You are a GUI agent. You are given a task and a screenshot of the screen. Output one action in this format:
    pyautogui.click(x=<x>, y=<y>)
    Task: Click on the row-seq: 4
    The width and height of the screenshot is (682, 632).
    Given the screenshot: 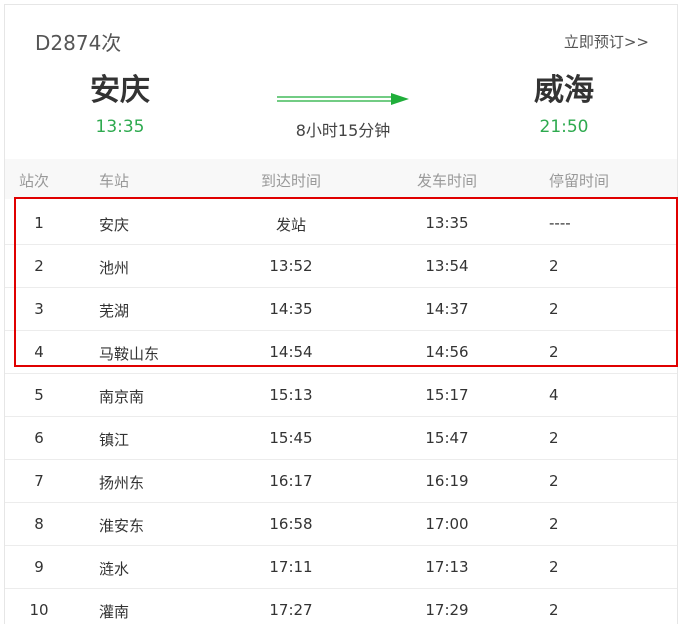 What is the action you would take?
    pyautogui.click(x=39, y=352)
    